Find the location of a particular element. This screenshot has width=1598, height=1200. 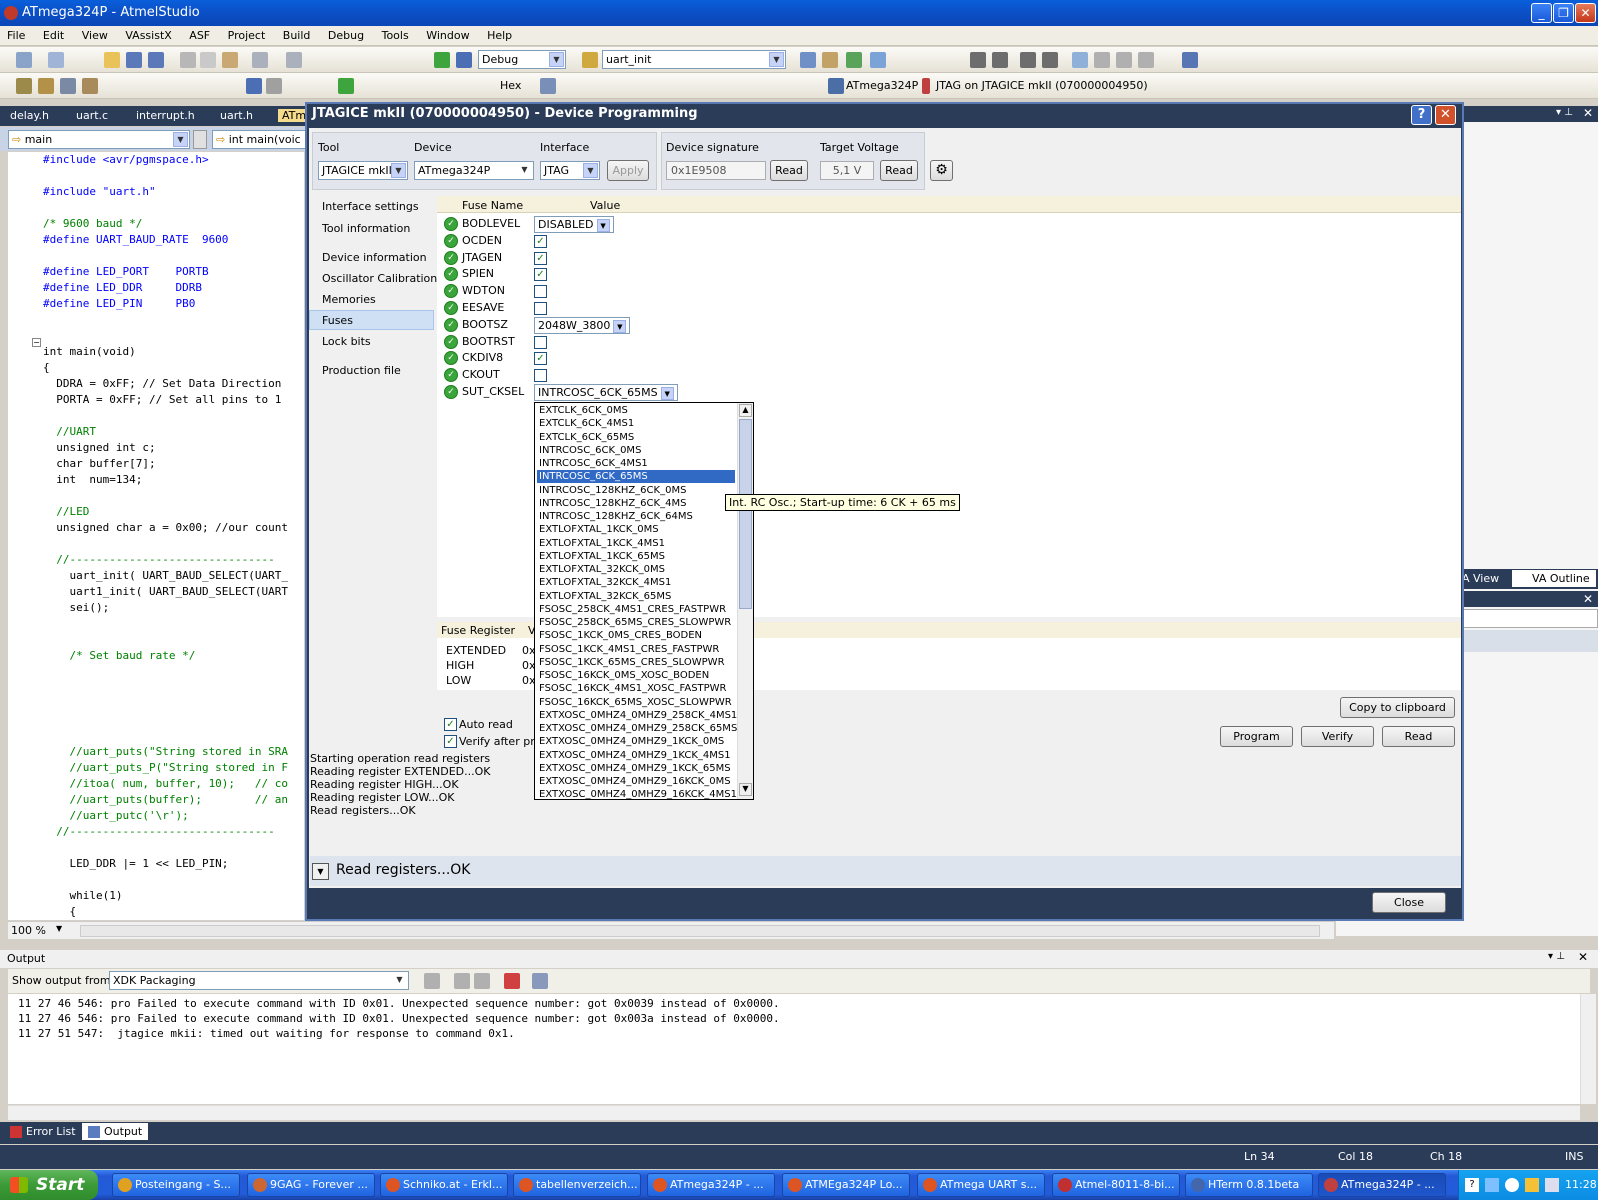

collapse-icon: − is located at coordinates (36, 342).